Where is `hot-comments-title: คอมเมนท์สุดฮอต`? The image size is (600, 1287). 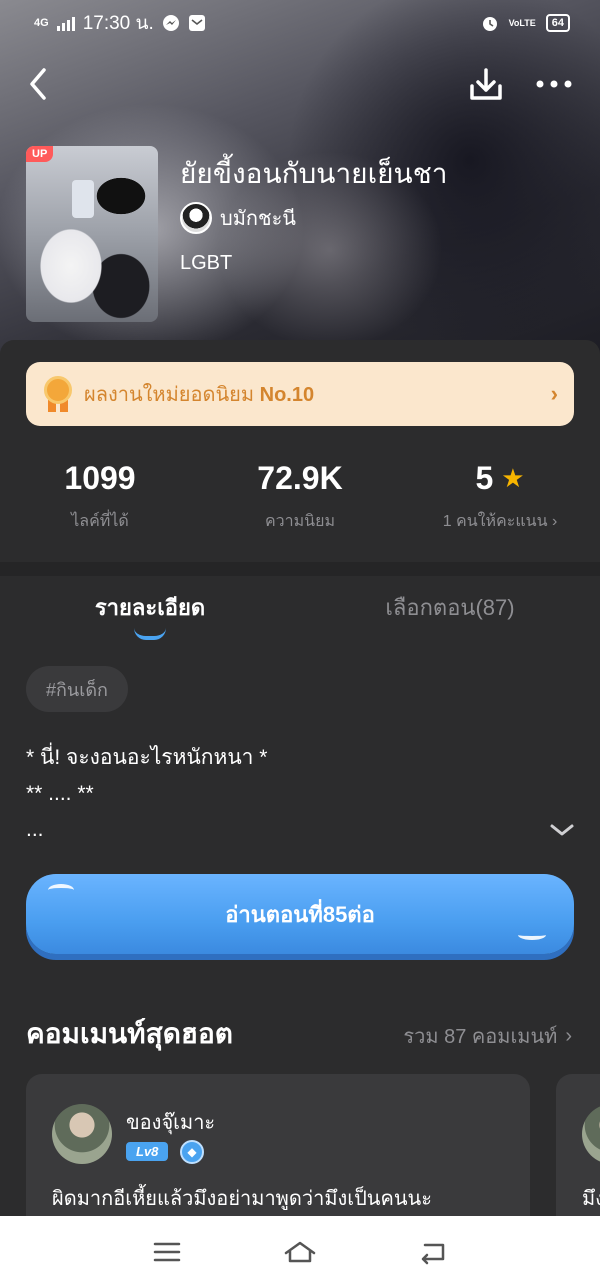 hot-comments-title: คอมเมนท์สุดฮอต is located at coordinates (129, 1033).